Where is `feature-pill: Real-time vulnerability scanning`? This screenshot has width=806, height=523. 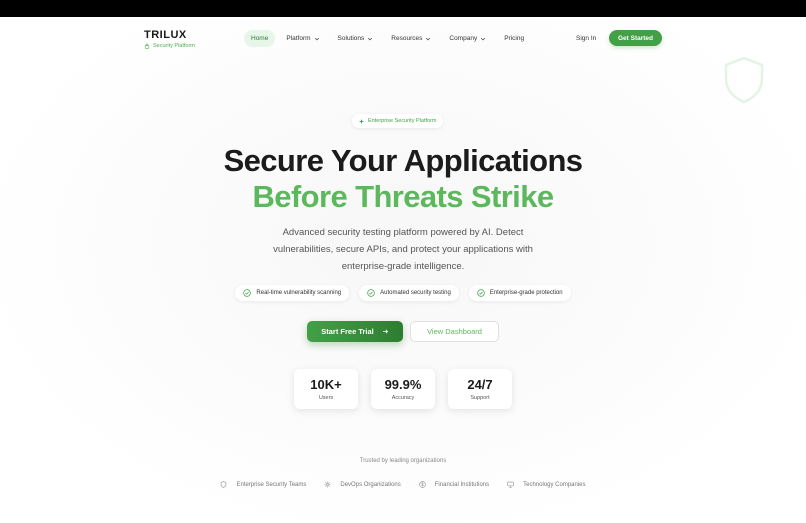 feature-pill: Real-time vulnerability scanning is located at coordinates (292, 293).